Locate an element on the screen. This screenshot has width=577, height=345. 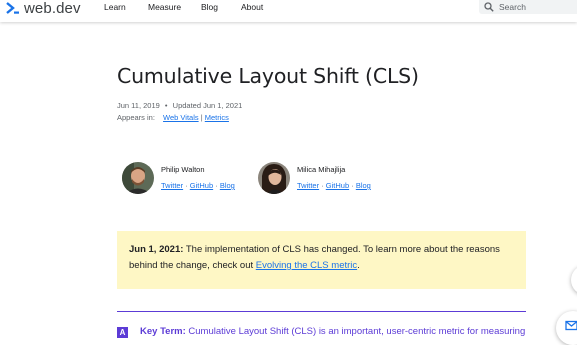
callout-date: Jun 1, 2021: is located at coordinates (156, 249).